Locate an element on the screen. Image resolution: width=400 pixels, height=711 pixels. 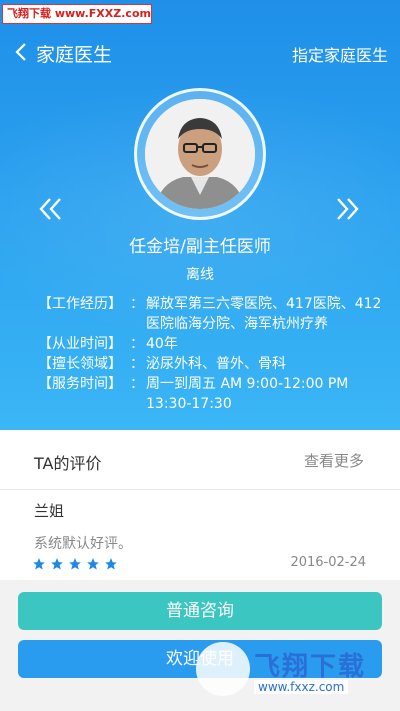
reviews-header: TA的评价 查看更多 is located at coordinates (200, 460).